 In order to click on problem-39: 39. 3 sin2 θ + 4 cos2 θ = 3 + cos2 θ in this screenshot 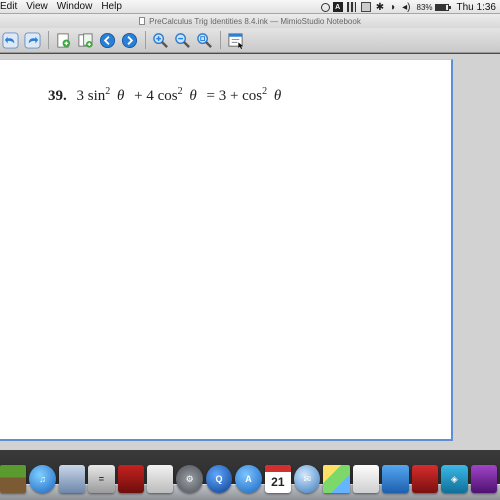, I will do `click(164, 95)`.